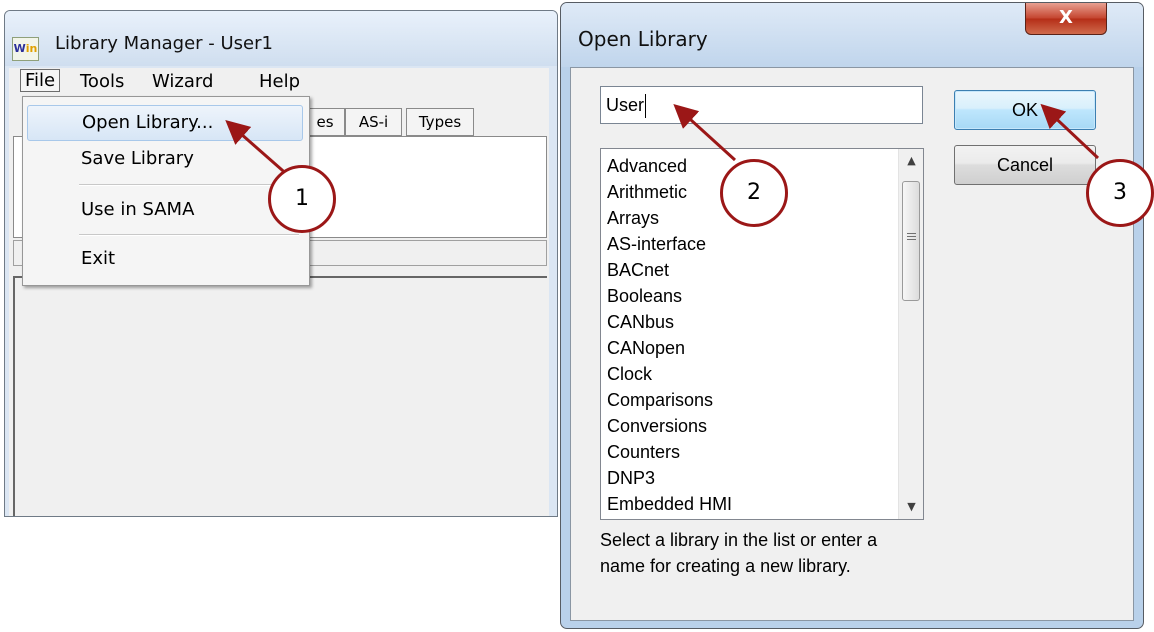 This screenshot has height=632, width=1154. What do you see at coordinates (669, 400) in the screenshot?
I see `list-item: Comparisons` at bounding box center [669, 400].